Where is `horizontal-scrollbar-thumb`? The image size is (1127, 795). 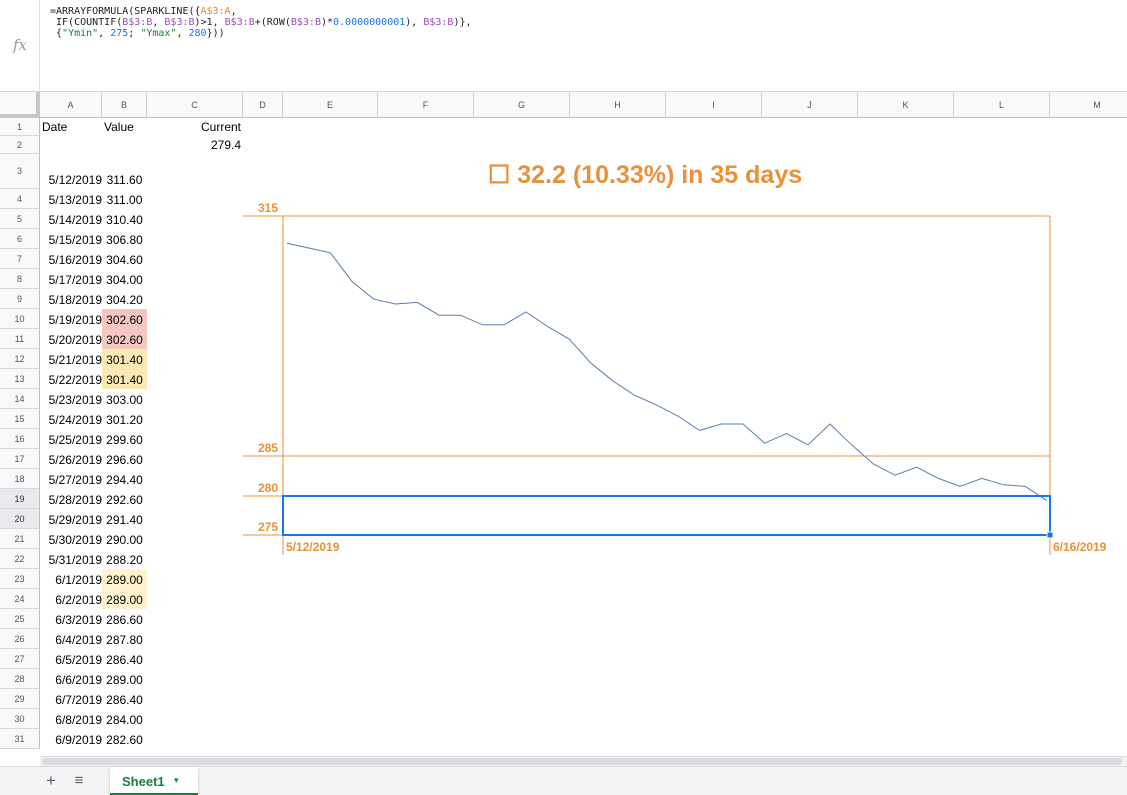 horizontal-scrollbar-thumb is located at coordinates (582, 761).